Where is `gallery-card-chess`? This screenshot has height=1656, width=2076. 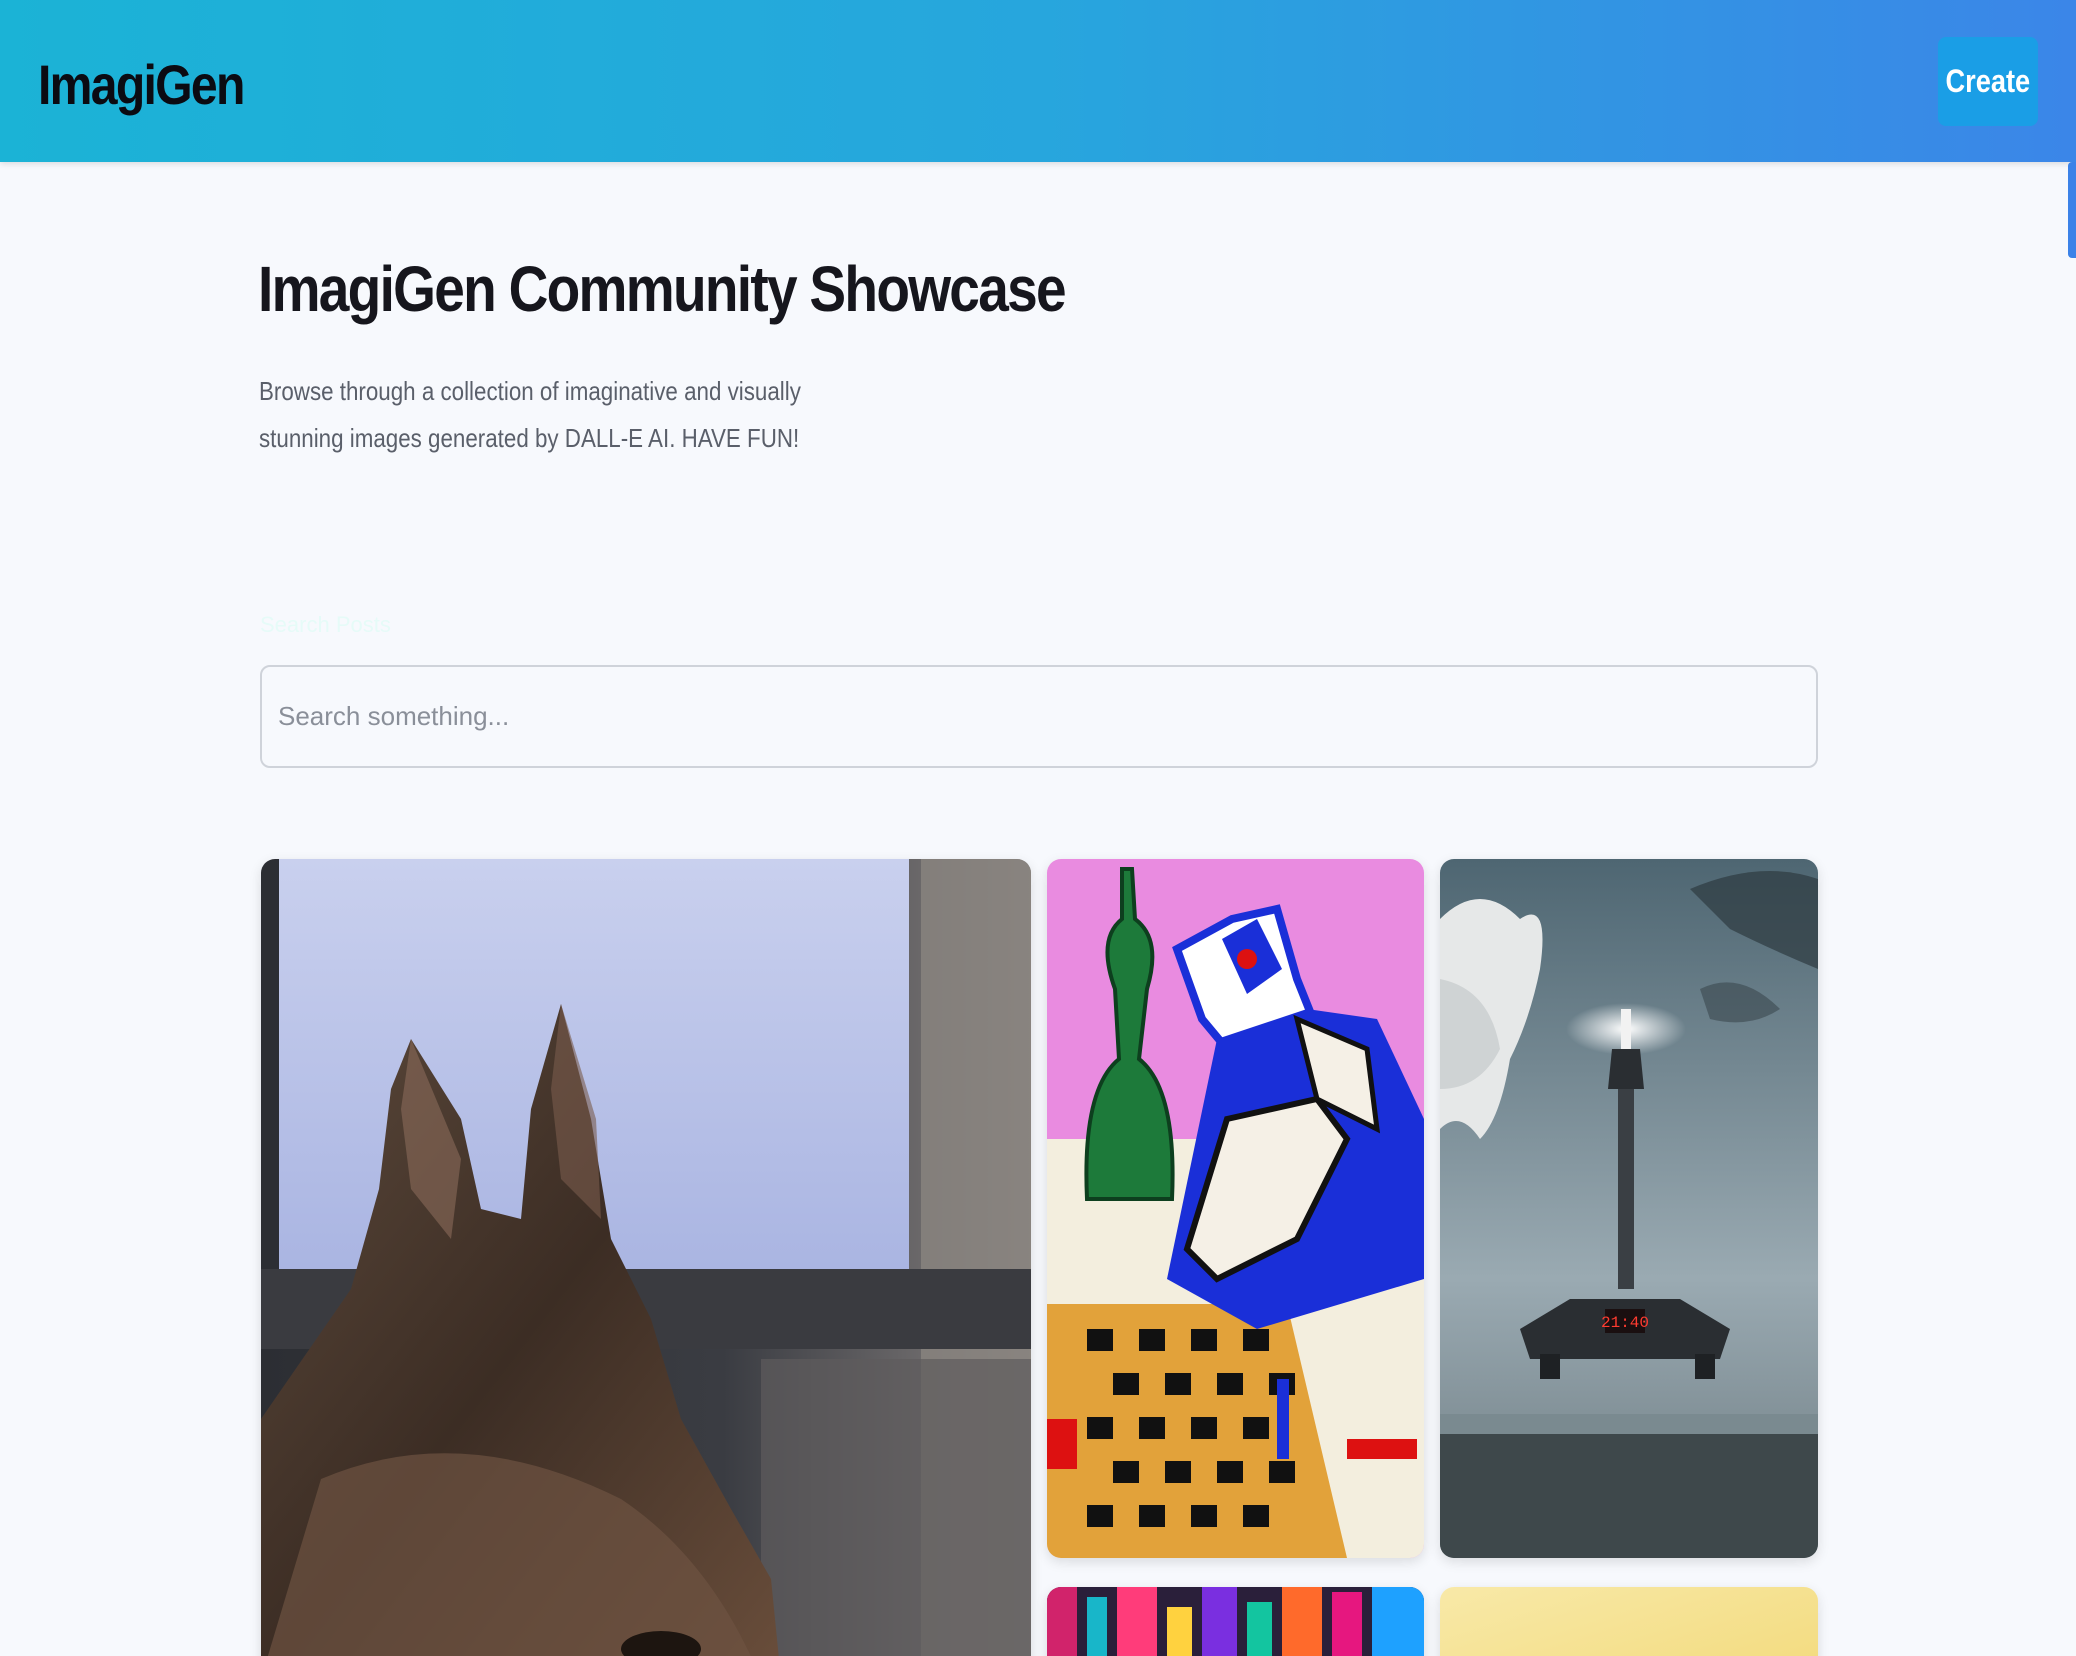 gallery-card-chess is located at coordinates (1235, 1208).